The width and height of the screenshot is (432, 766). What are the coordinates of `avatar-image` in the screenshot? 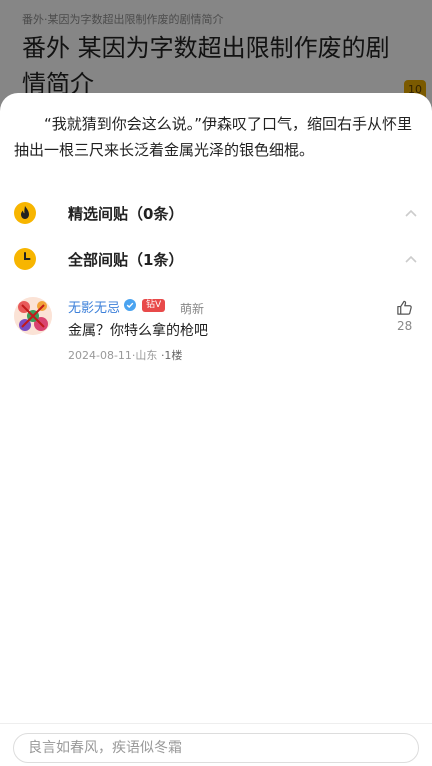 It's located at (33, 316).